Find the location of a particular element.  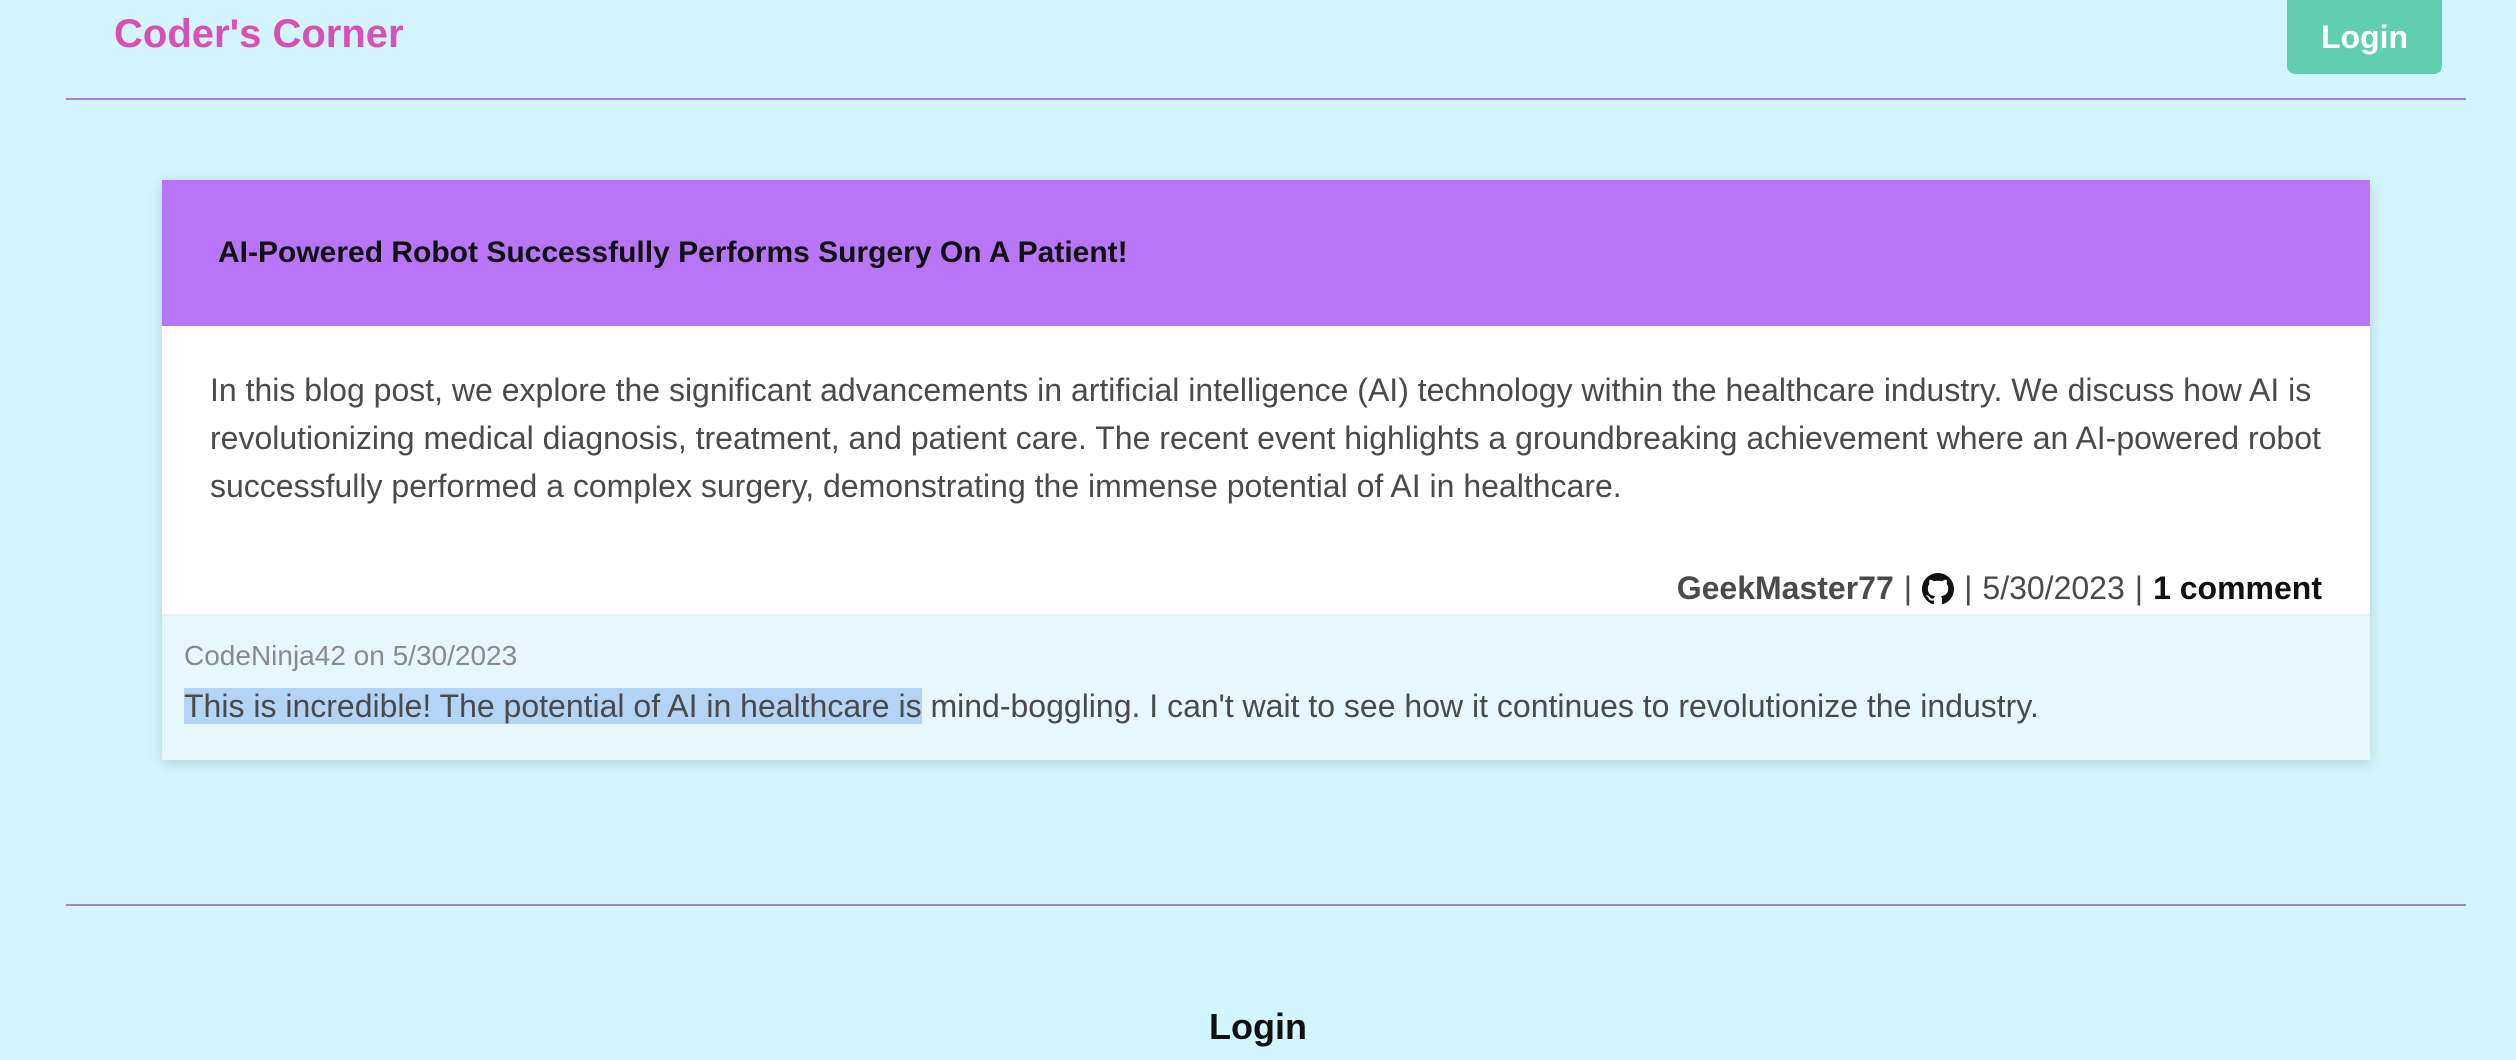

post-author: GeekMaster77 is located at coordinates (1785, 588).